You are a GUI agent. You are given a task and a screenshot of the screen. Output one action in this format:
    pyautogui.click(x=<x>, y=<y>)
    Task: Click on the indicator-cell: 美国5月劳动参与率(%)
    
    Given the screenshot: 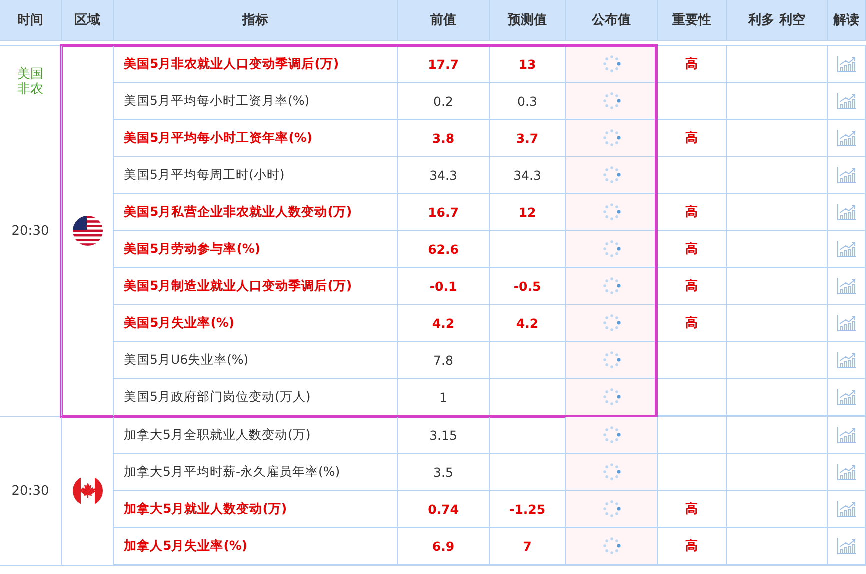 What is the action you would take?
    pyautogui.click(x=256, y=249)
    